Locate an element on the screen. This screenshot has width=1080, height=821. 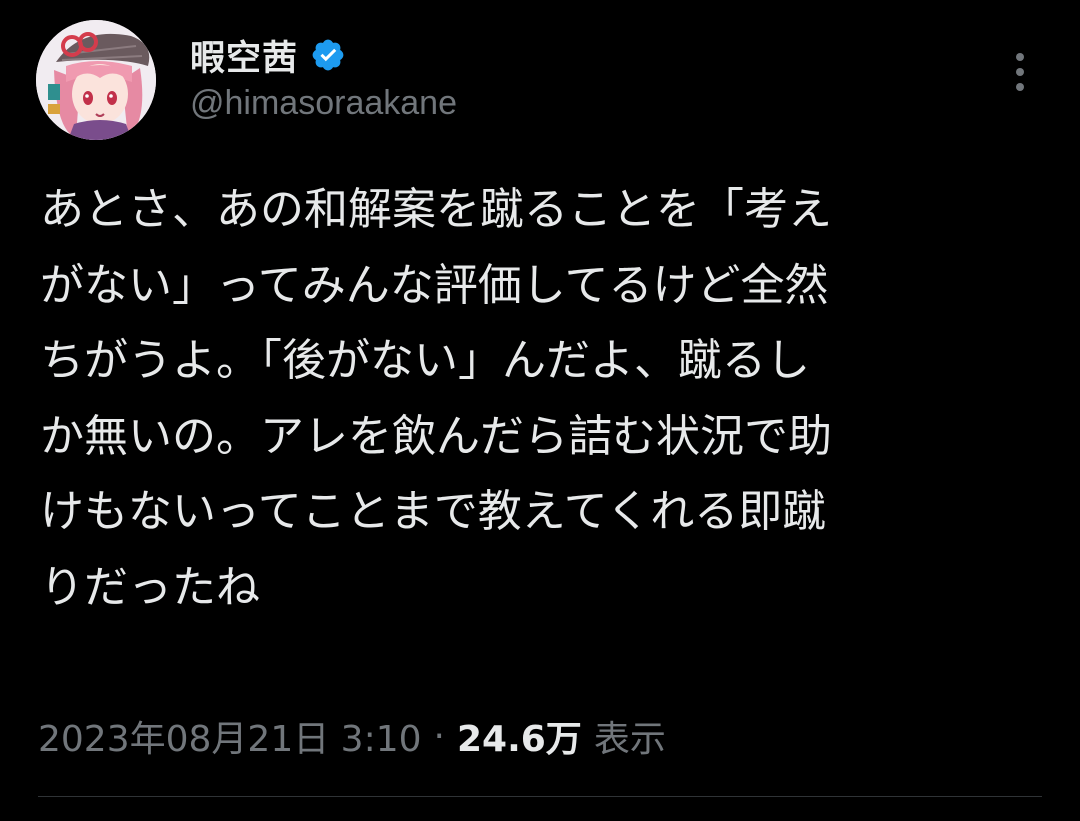
display-name-row: 暇空茜 is located at coordinates (268, 55).